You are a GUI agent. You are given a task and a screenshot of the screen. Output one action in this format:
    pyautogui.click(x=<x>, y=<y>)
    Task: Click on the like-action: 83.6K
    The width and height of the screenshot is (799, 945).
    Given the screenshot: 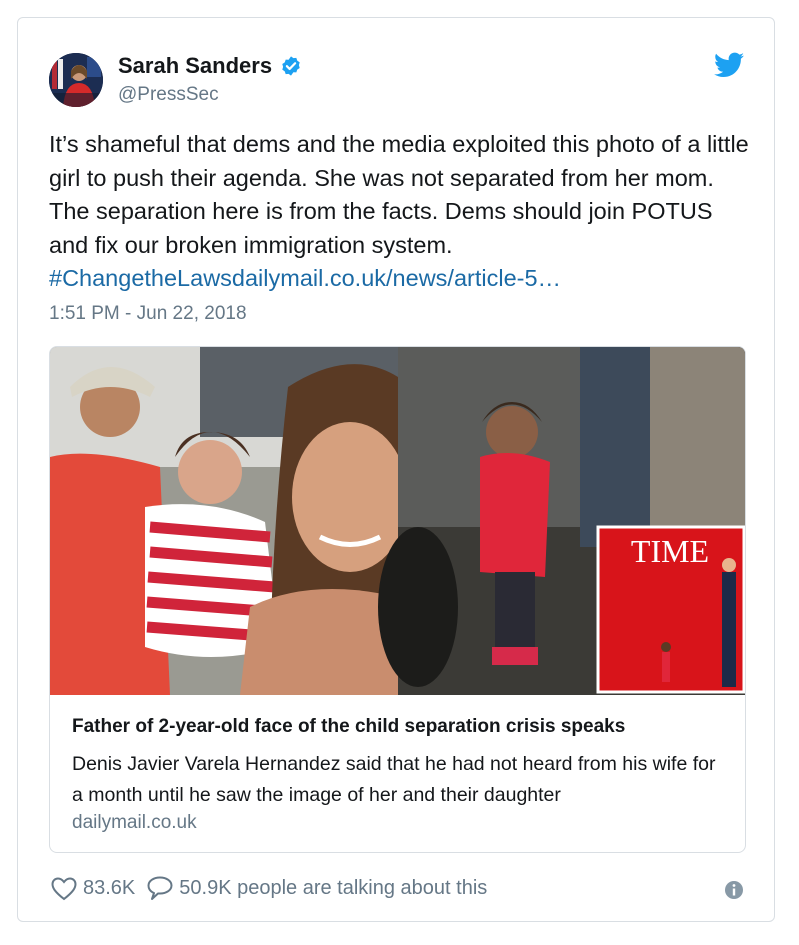 What is the action you would take?
    pyautogui.click(x=93, y=888)
    